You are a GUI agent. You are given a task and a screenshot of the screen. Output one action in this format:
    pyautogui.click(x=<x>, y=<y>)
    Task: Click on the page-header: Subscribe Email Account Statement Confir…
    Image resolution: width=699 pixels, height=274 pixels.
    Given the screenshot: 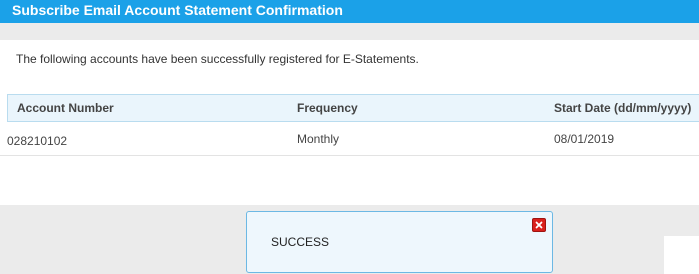 What is the action you would take?
    pyautogui.click(x=349, y=11)
    